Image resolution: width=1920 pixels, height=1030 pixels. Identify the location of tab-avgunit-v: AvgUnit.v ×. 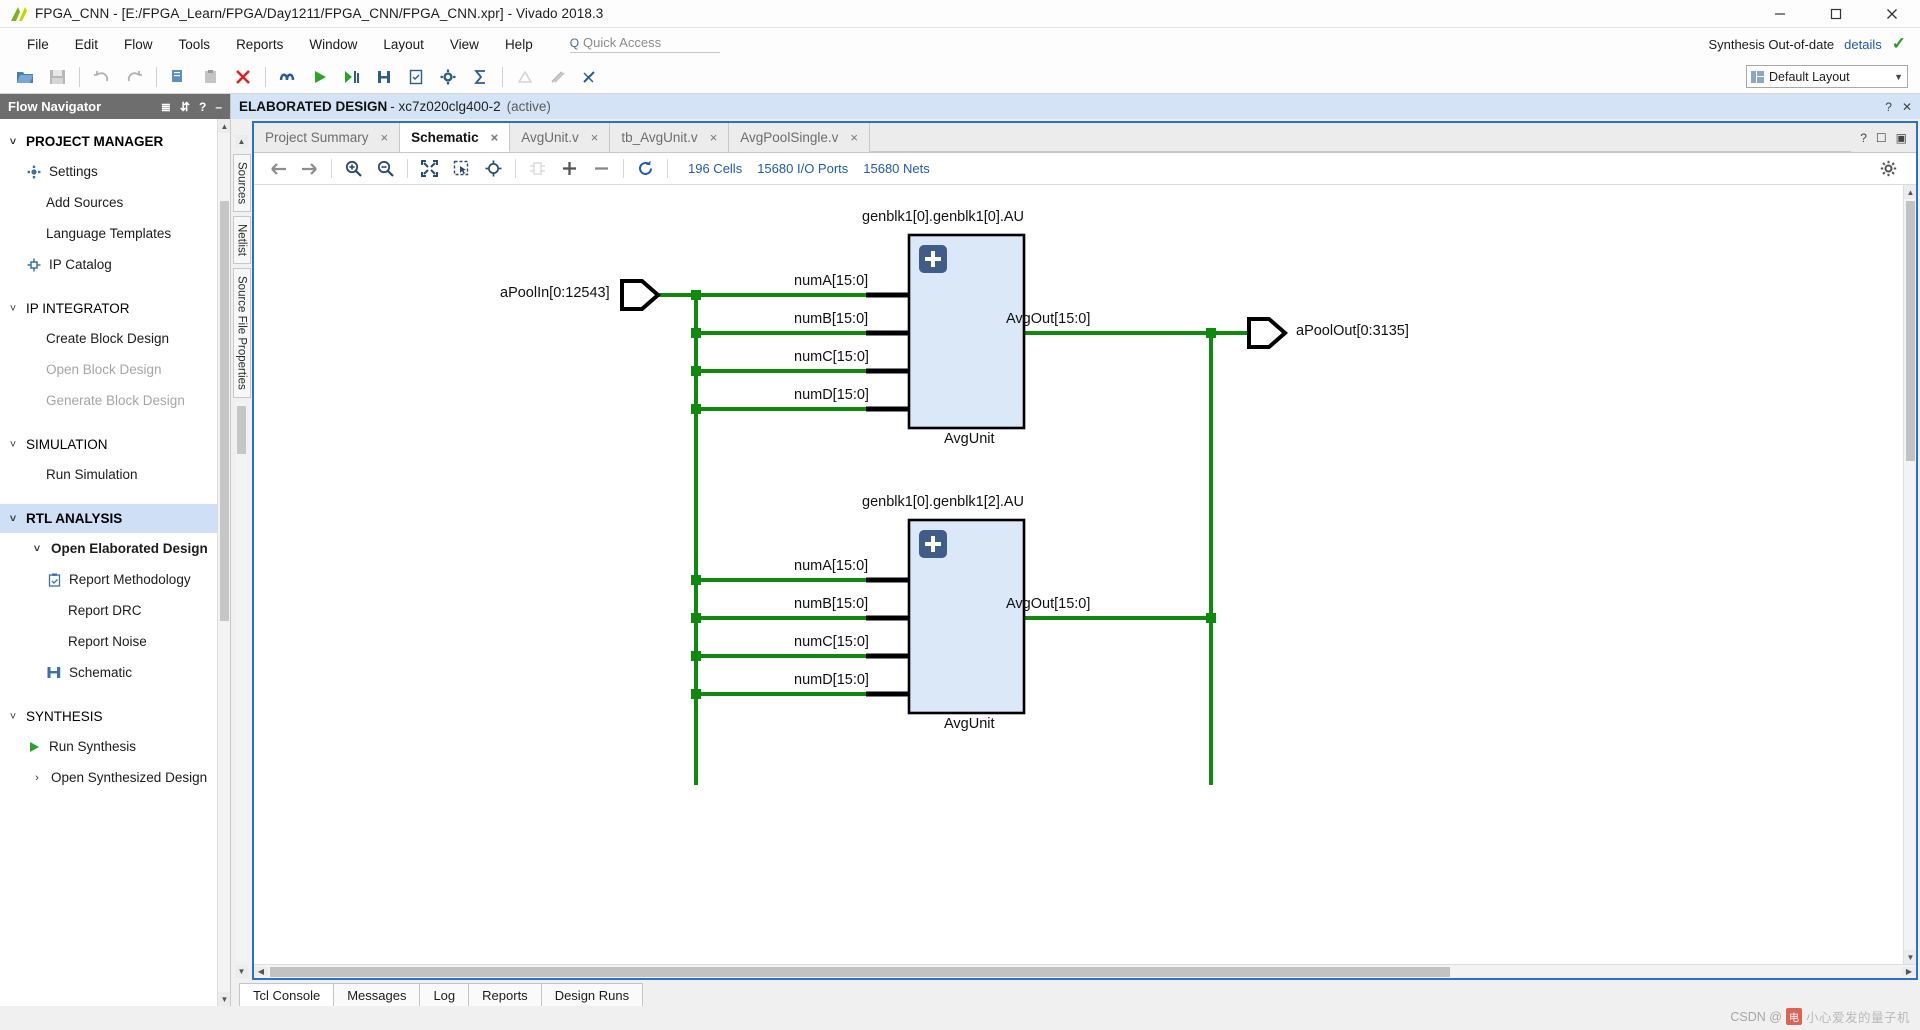
(560, 137).